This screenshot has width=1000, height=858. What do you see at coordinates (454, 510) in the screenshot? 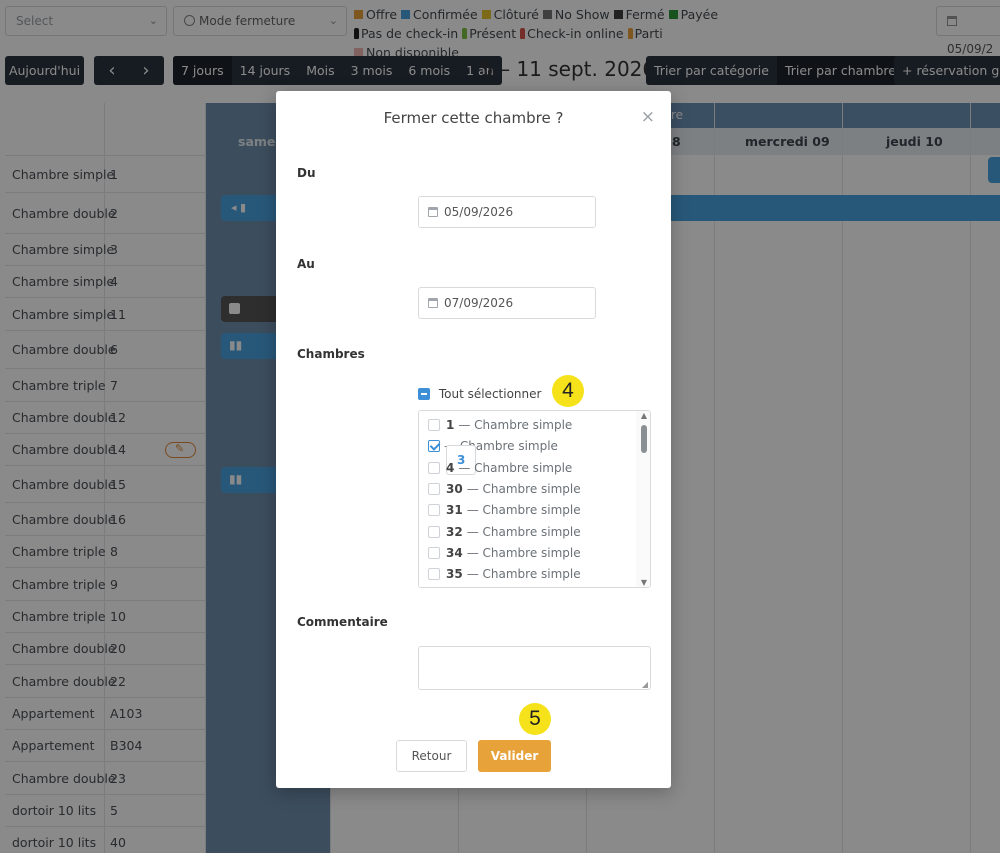
I see `room-option-number: 31` at bounding box center [454, 510].